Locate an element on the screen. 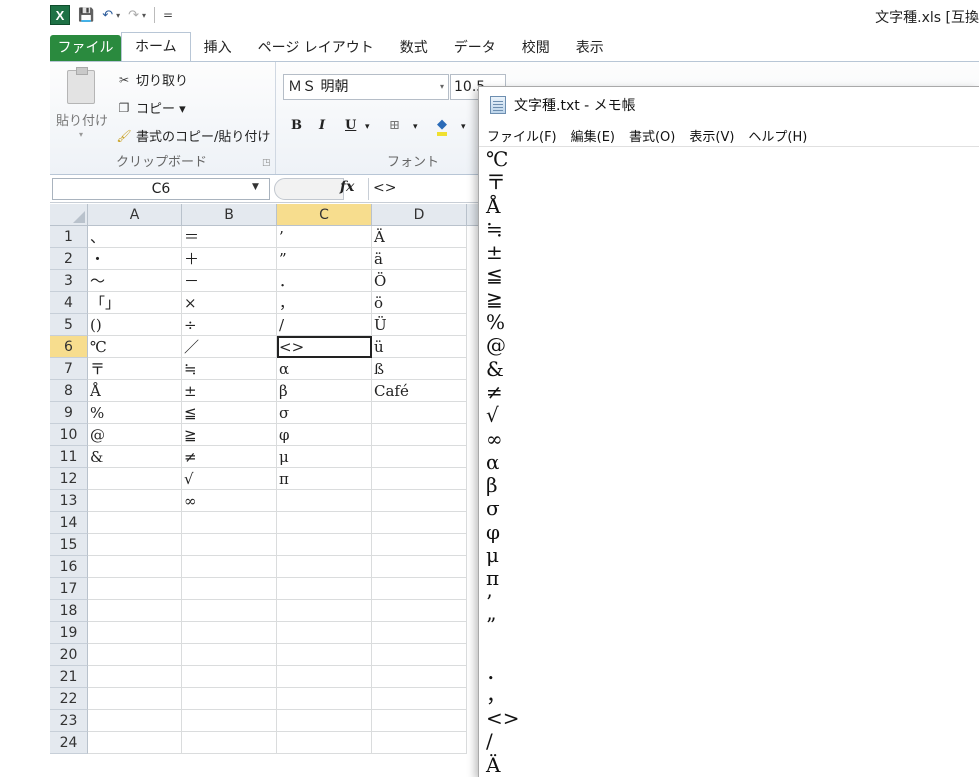 The height and width of the screenshot is (777, 979). cell-b3: － is located at coordinates (229, 281).